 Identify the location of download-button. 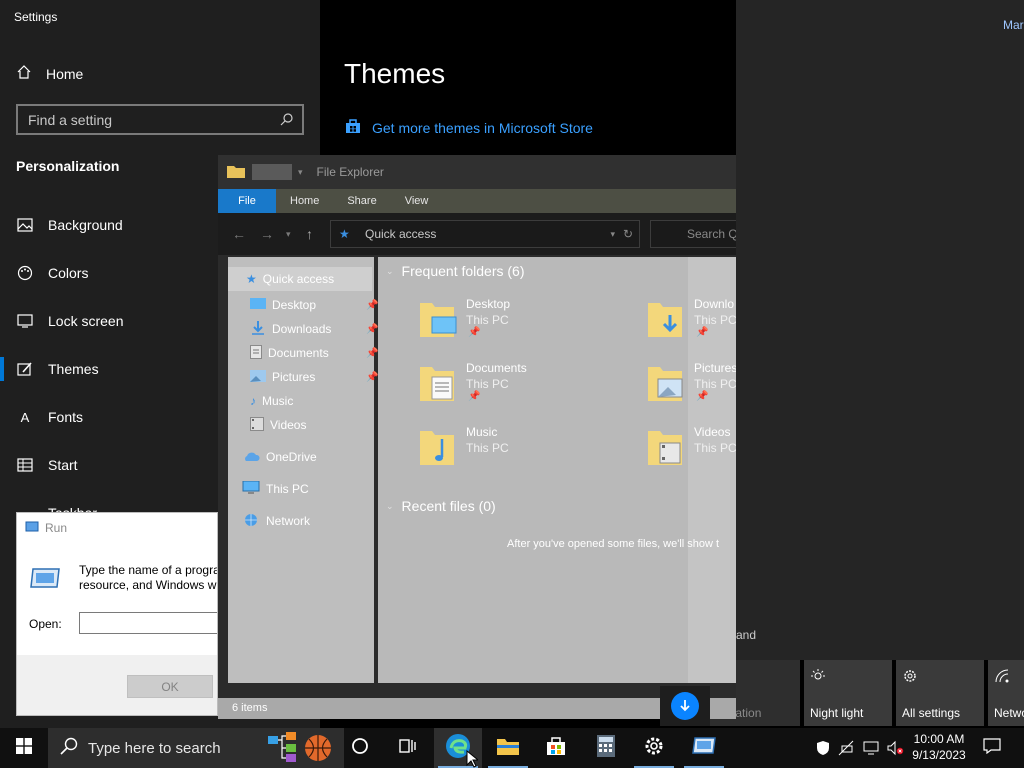
(685, 706).